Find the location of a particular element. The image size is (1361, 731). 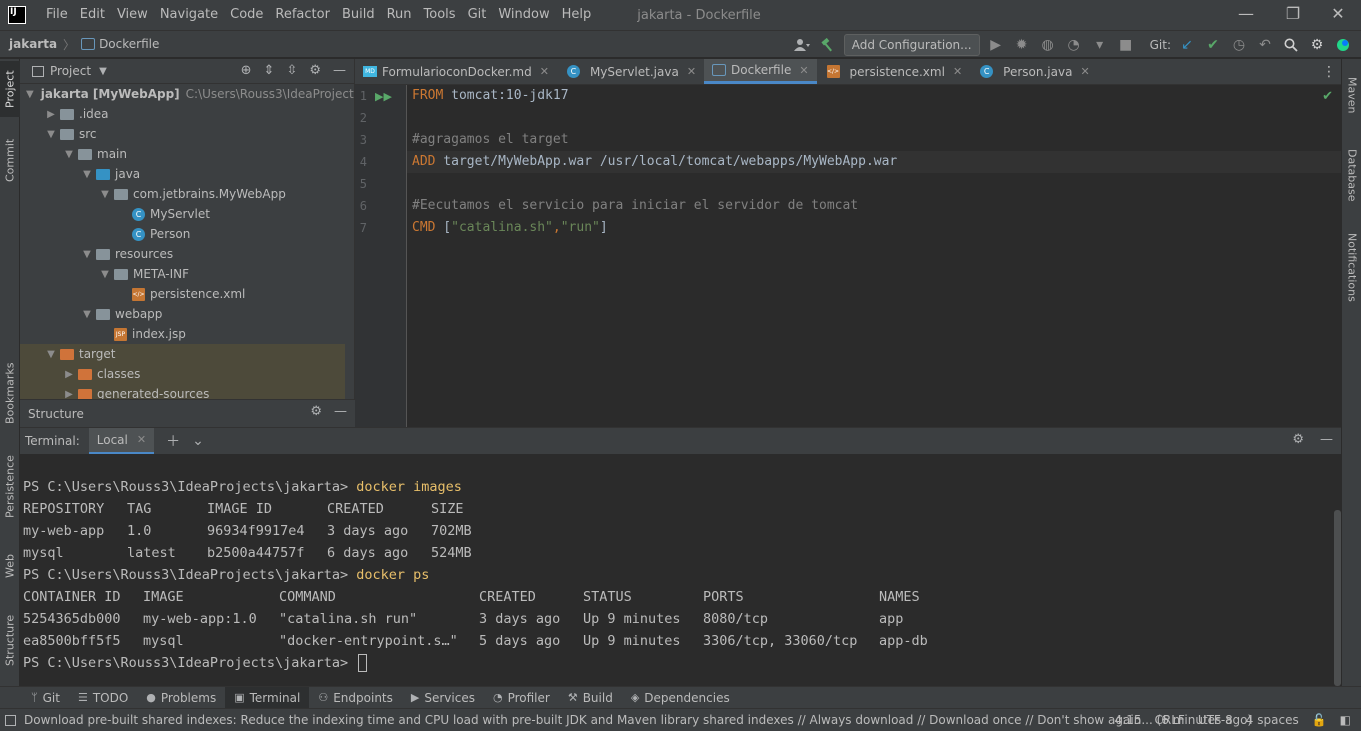

tool-window-maven: Maven is located at coordinates (1351, 95).